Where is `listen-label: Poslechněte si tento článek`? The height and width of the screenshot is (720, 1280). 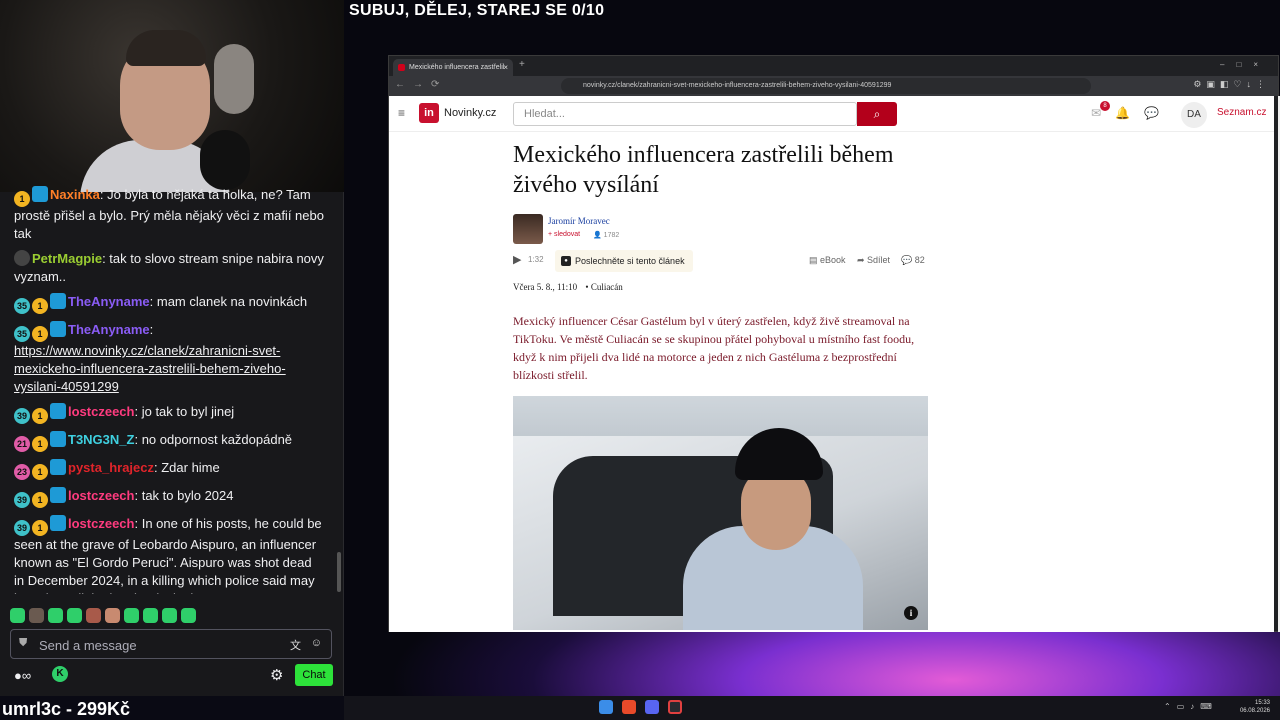 listen-label: Poslechněte si tento článek is located at coordinates (630, 261).